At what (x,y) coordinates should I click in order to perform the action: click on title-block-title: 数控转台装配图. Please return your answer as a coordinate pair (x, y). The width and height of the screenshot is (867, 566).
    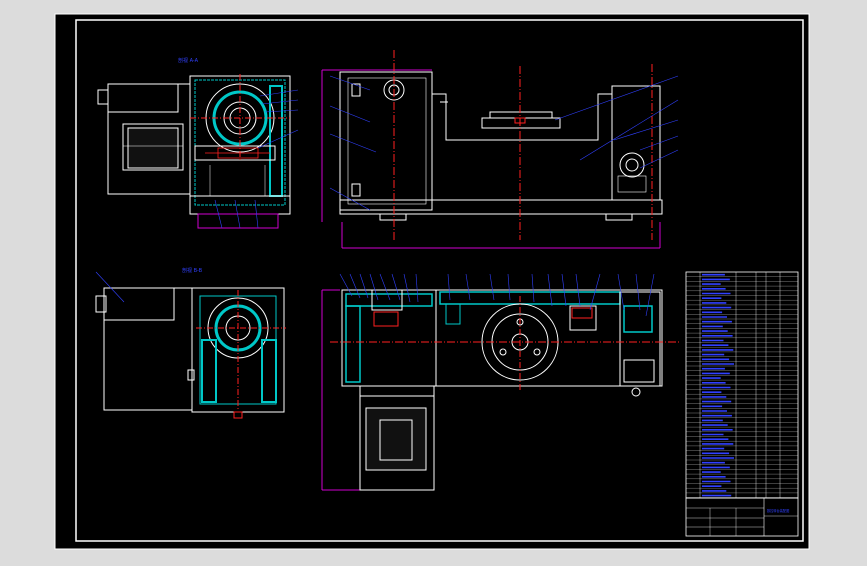
    Looking at the image, I should click on (778, 510).